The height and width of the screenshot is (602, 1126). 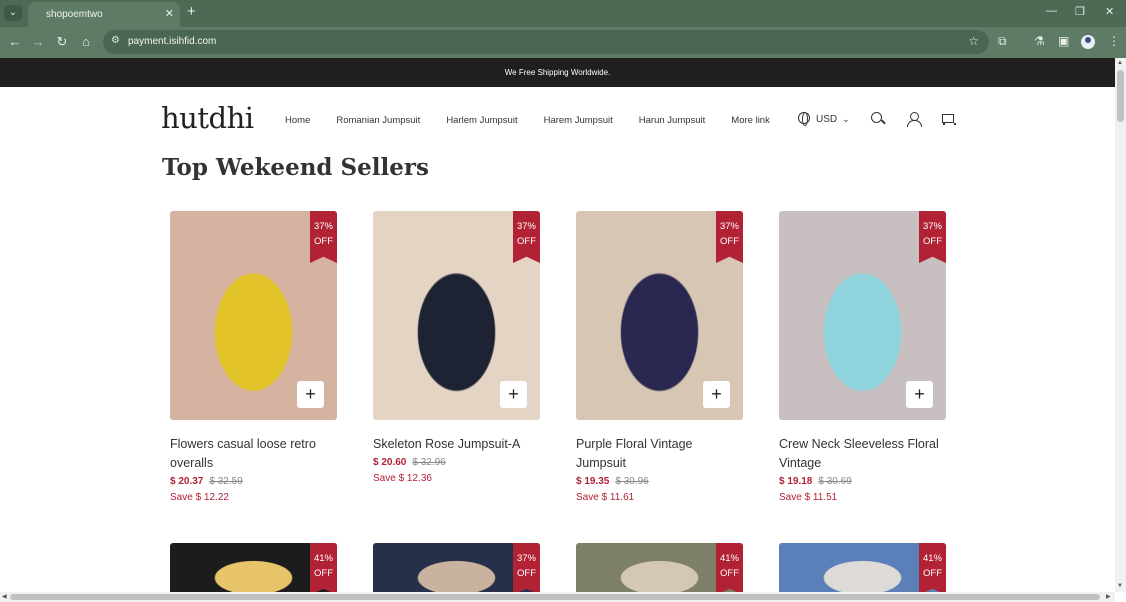 I want to click on vertical-scroll-thumb, so click(x=1120, y=96).